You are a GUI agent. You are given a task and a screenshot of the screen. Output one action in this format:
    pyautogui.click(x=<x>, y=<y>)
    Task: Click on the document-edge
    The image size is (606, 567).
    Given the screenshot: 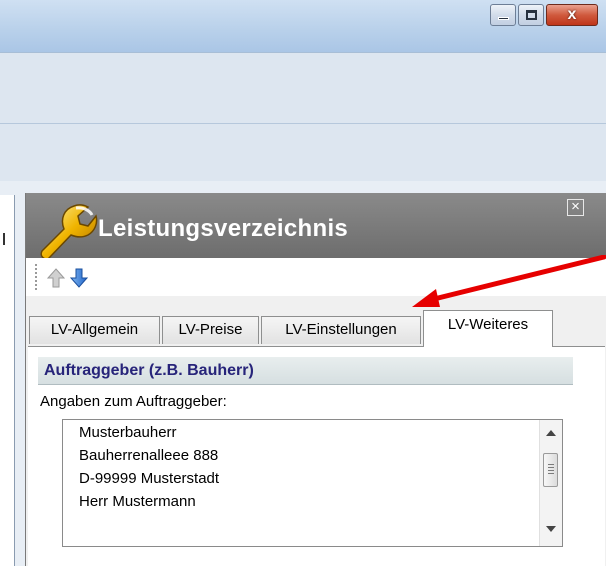 What is the action you would take?
    pyautogui.click(x=7, y=380)
    